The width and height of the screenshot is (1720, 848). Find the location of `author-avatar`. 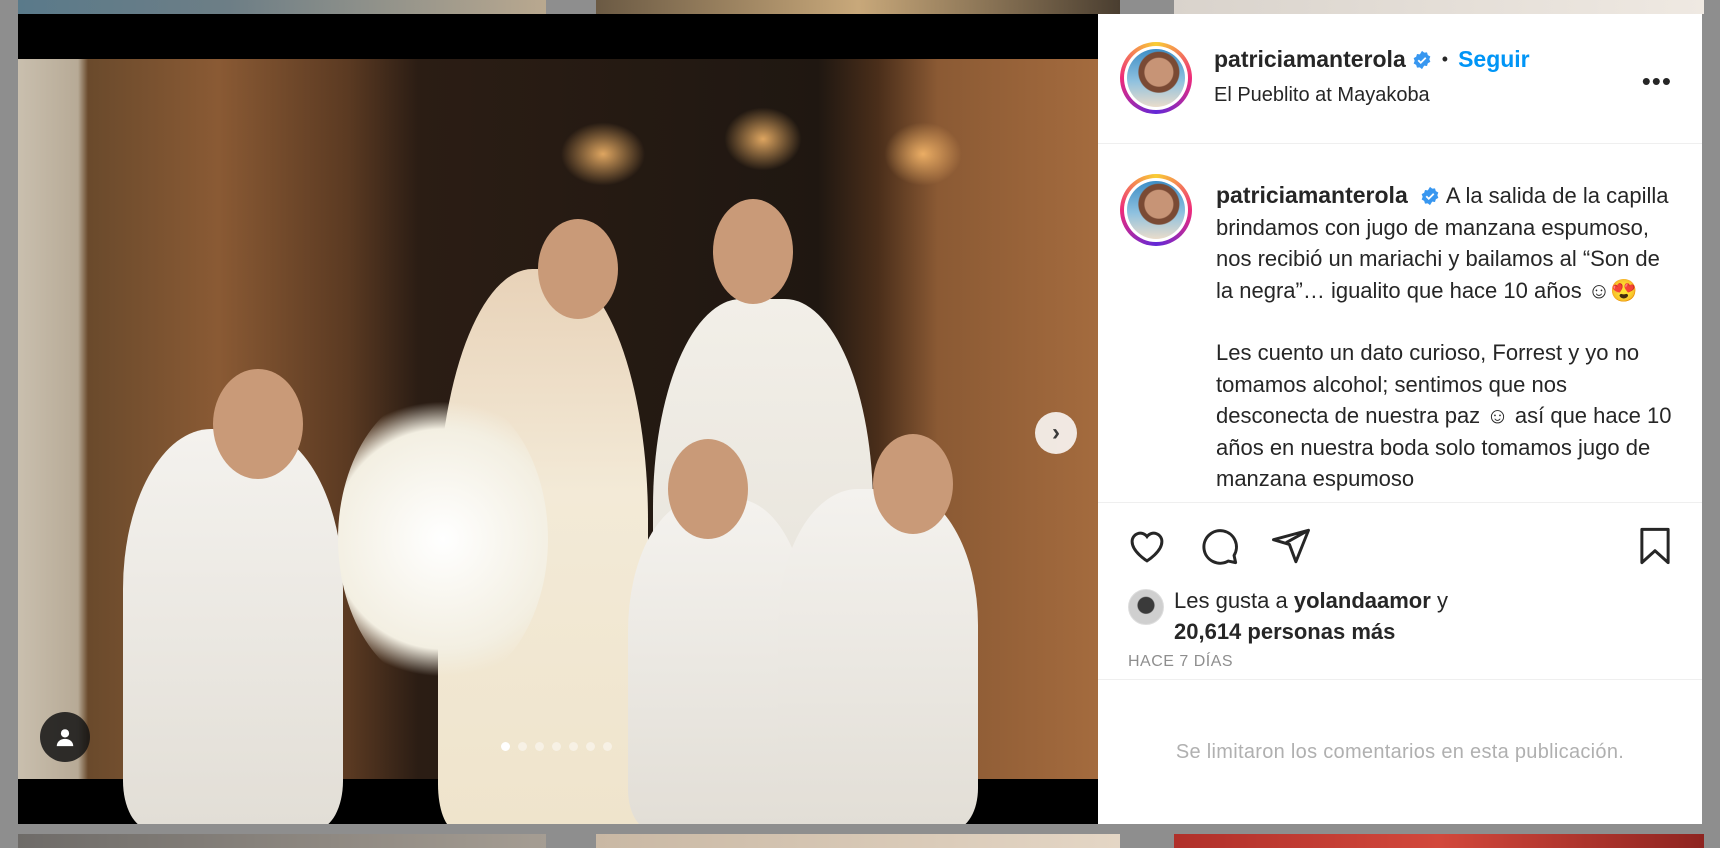

author-avatar is located at coordinates (1156, 78).